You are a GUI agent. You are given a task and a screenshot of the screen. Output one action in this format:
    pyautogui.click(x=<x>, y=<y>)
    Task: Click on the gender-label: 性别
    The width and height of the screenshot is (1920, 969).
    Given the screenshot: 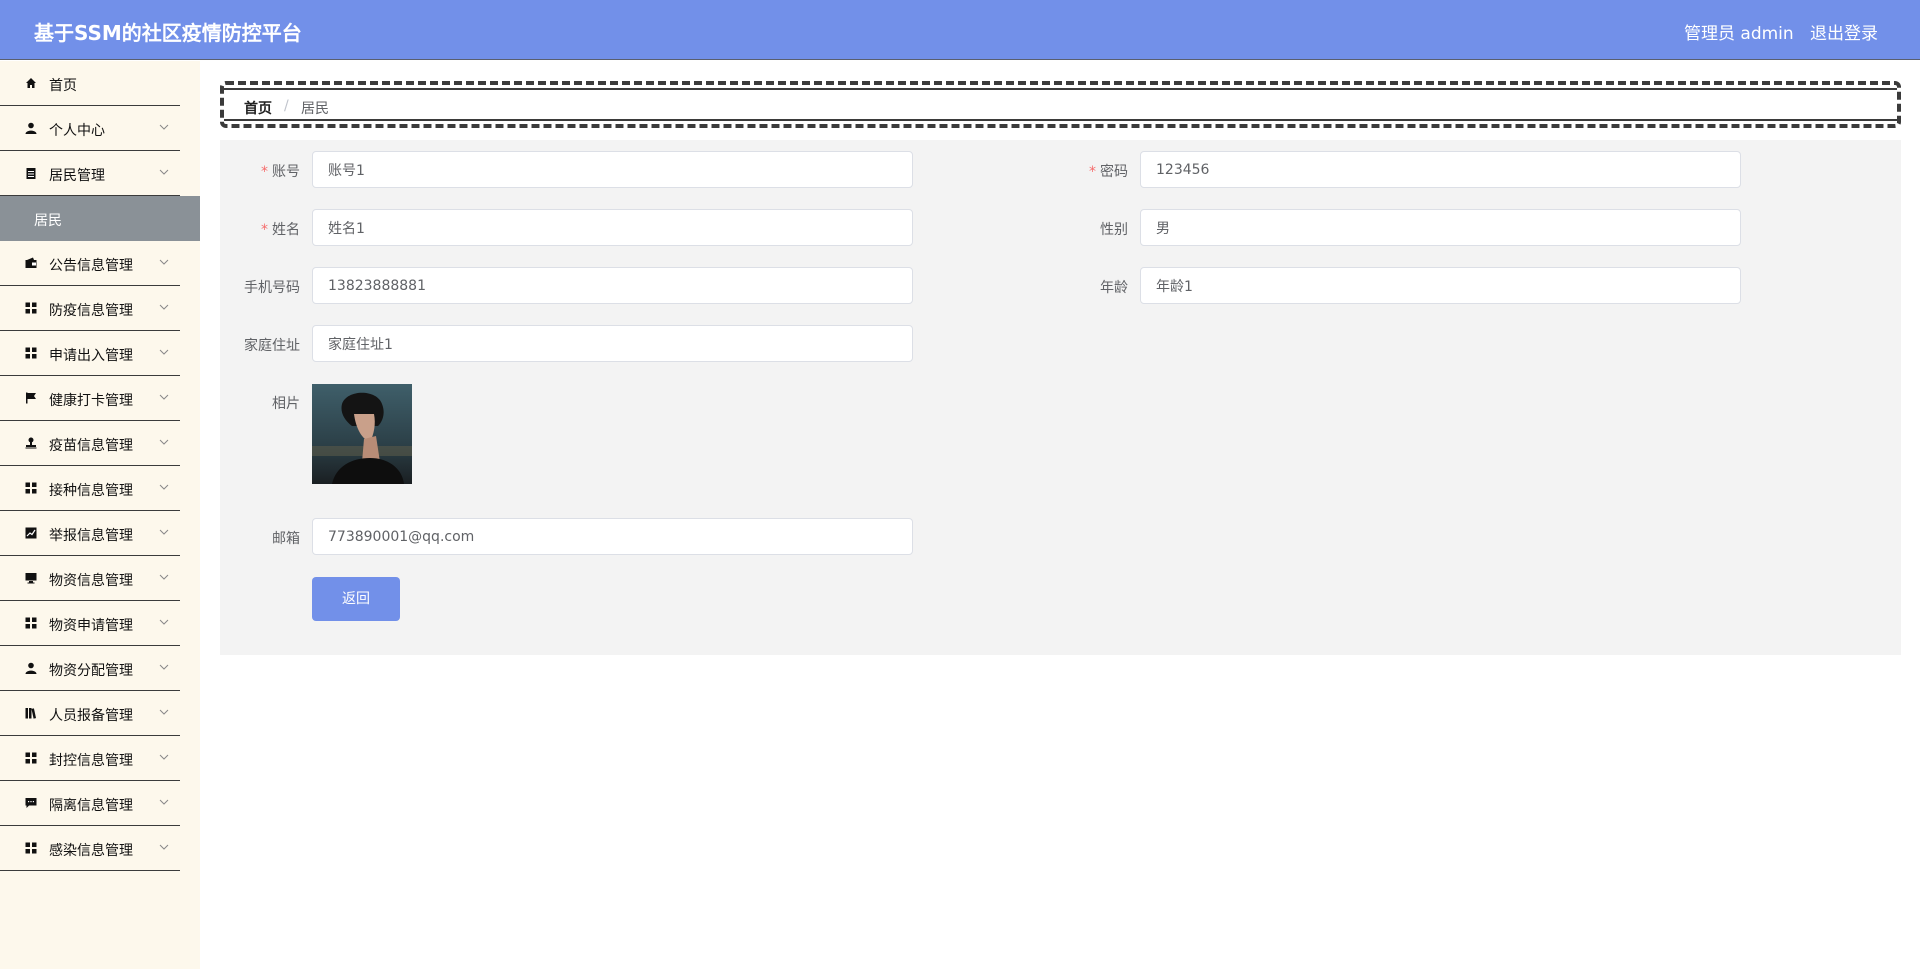 What is the action you would take?
    pyautogui.click(x=1114, y=230)
    